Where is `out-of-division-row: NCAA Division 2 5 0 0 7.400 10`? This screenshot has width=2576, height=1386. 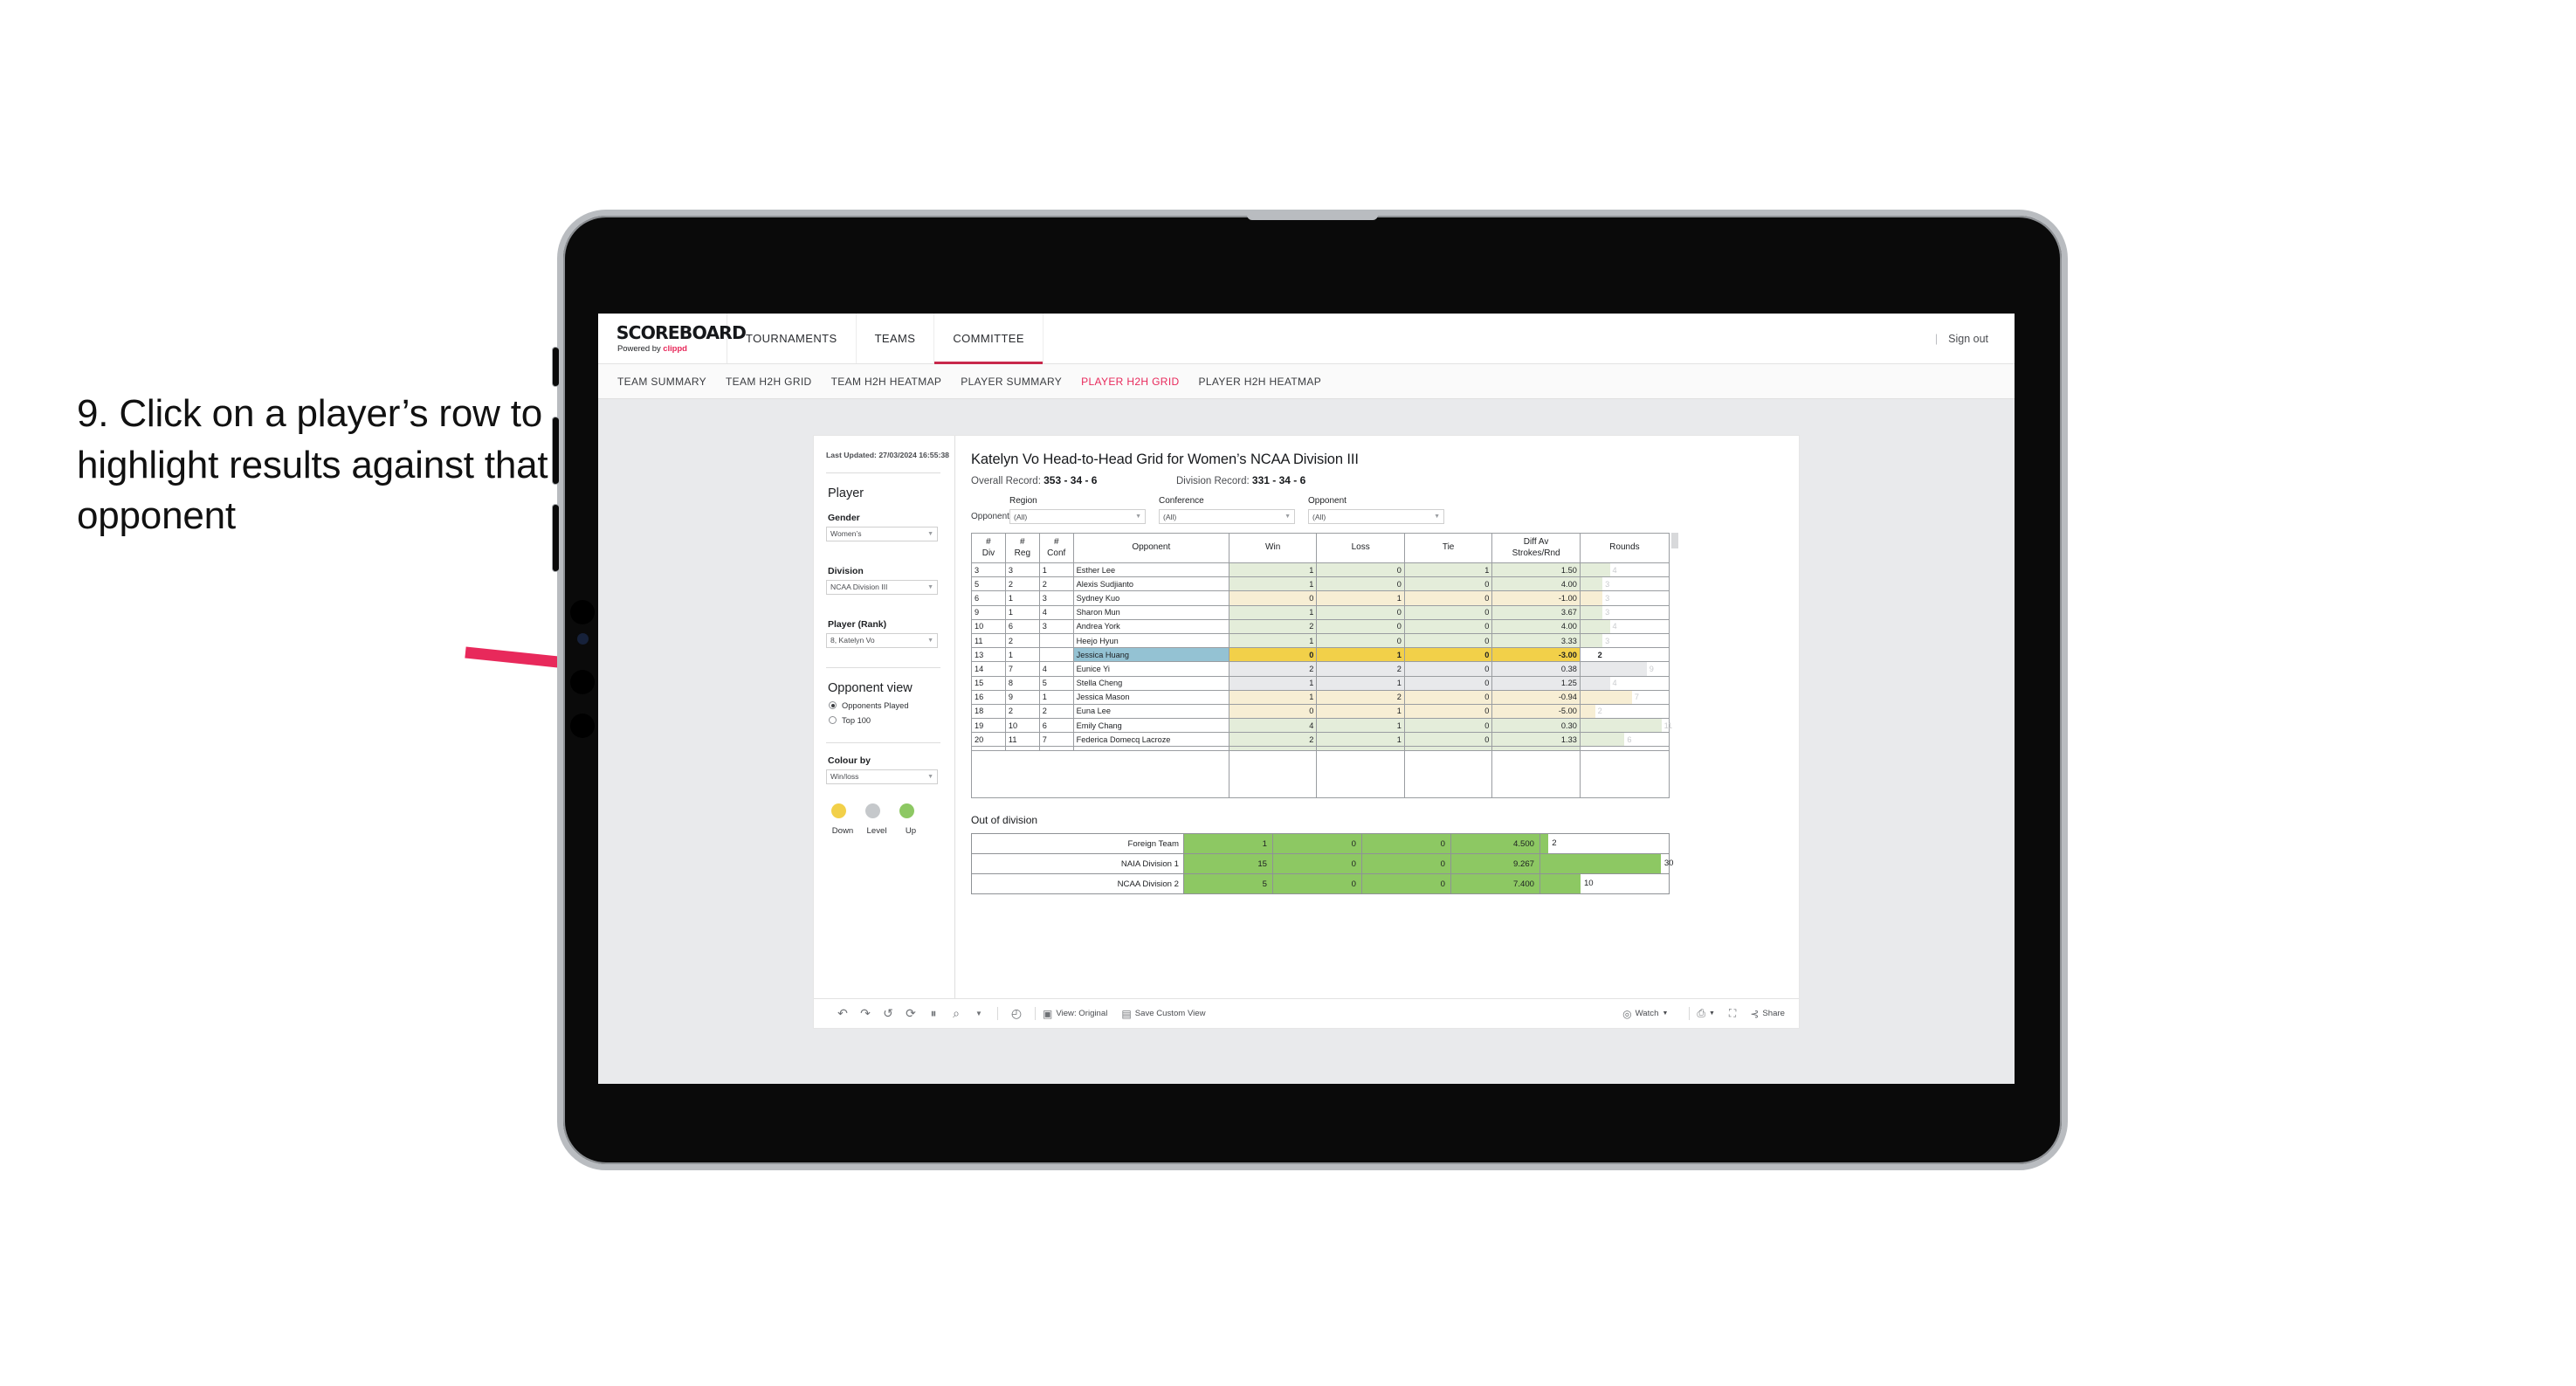
out-of-division-row: NCAA Division 2 5 0 0 7.400 10 is located at coordinates (1320, 884).